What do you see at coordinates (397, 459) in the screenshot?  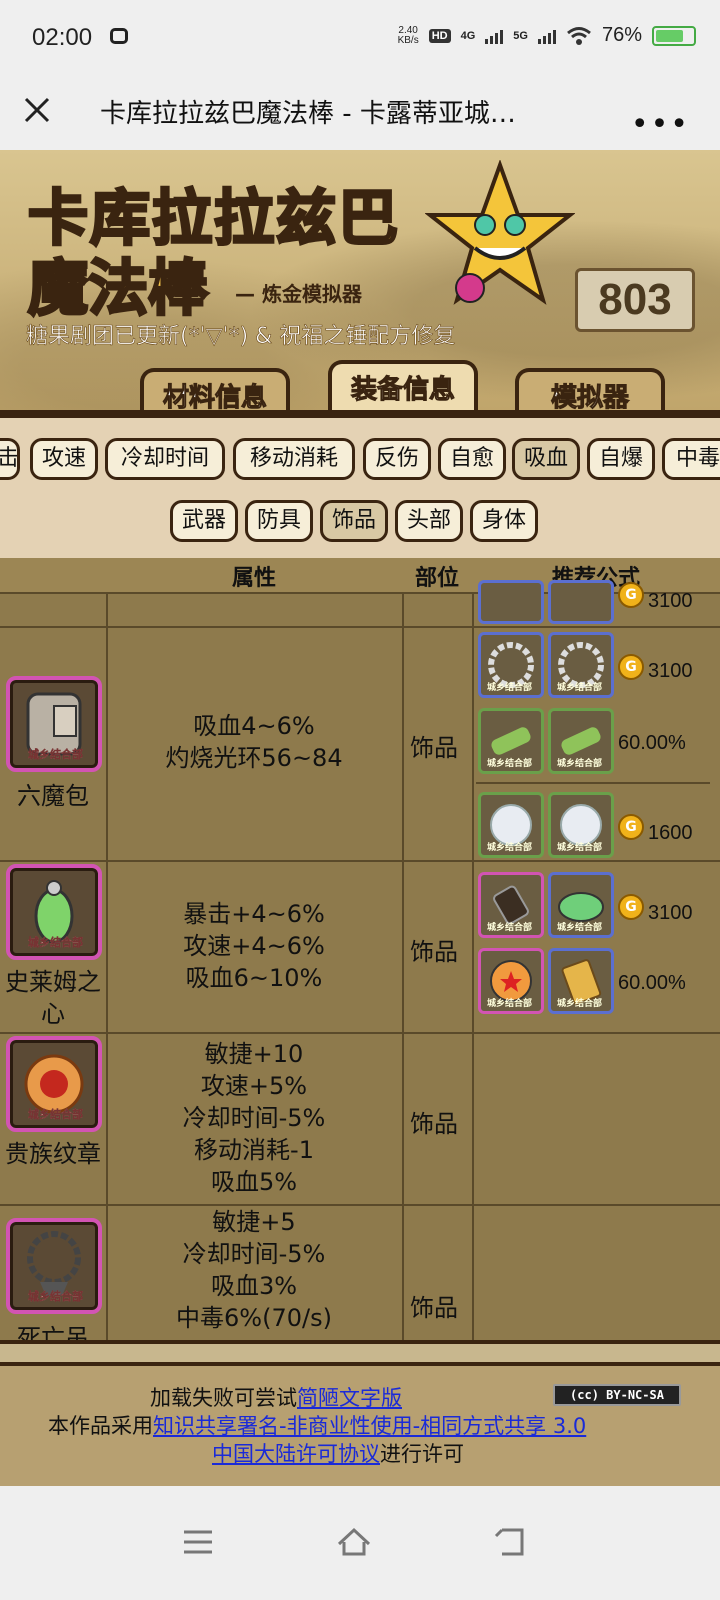 I see `filter-attr-thorns: 反伤` at bounding box center [397, 459].